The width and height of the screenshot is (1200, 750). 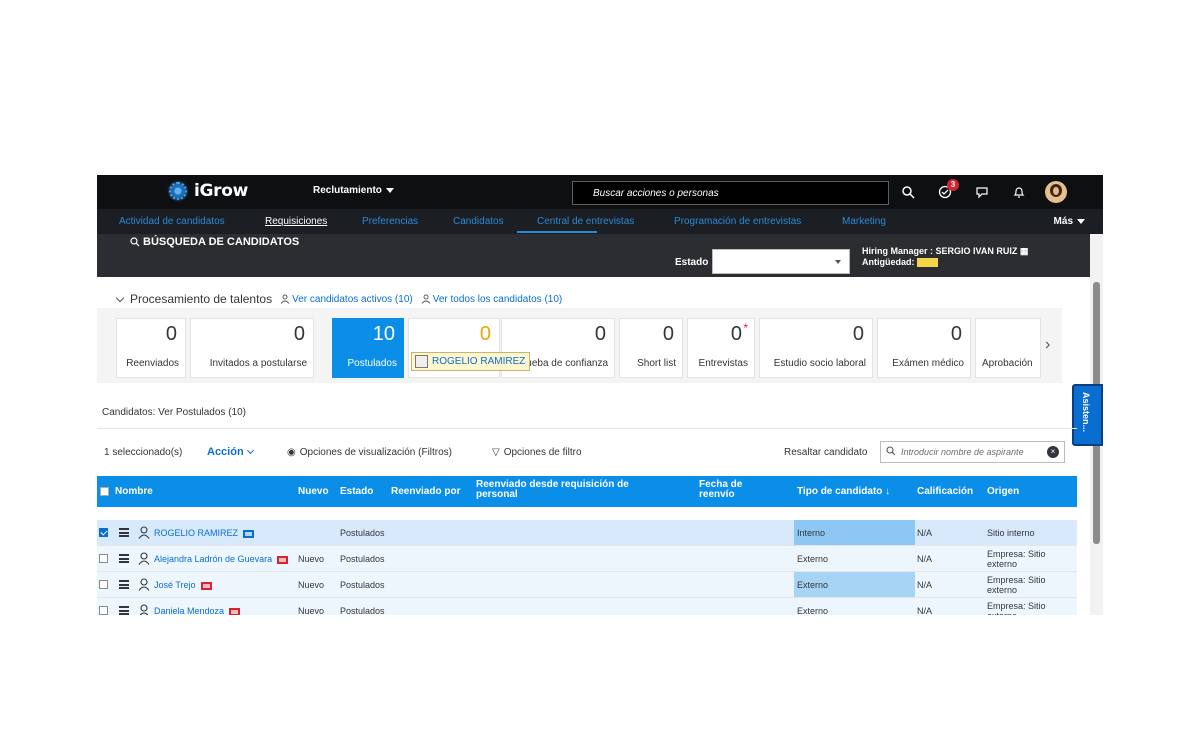 What do you see at coordinates (313, 491) in the screenshot?
I see `col-nuevo: Nuevo` at bounding box center [313, 491].